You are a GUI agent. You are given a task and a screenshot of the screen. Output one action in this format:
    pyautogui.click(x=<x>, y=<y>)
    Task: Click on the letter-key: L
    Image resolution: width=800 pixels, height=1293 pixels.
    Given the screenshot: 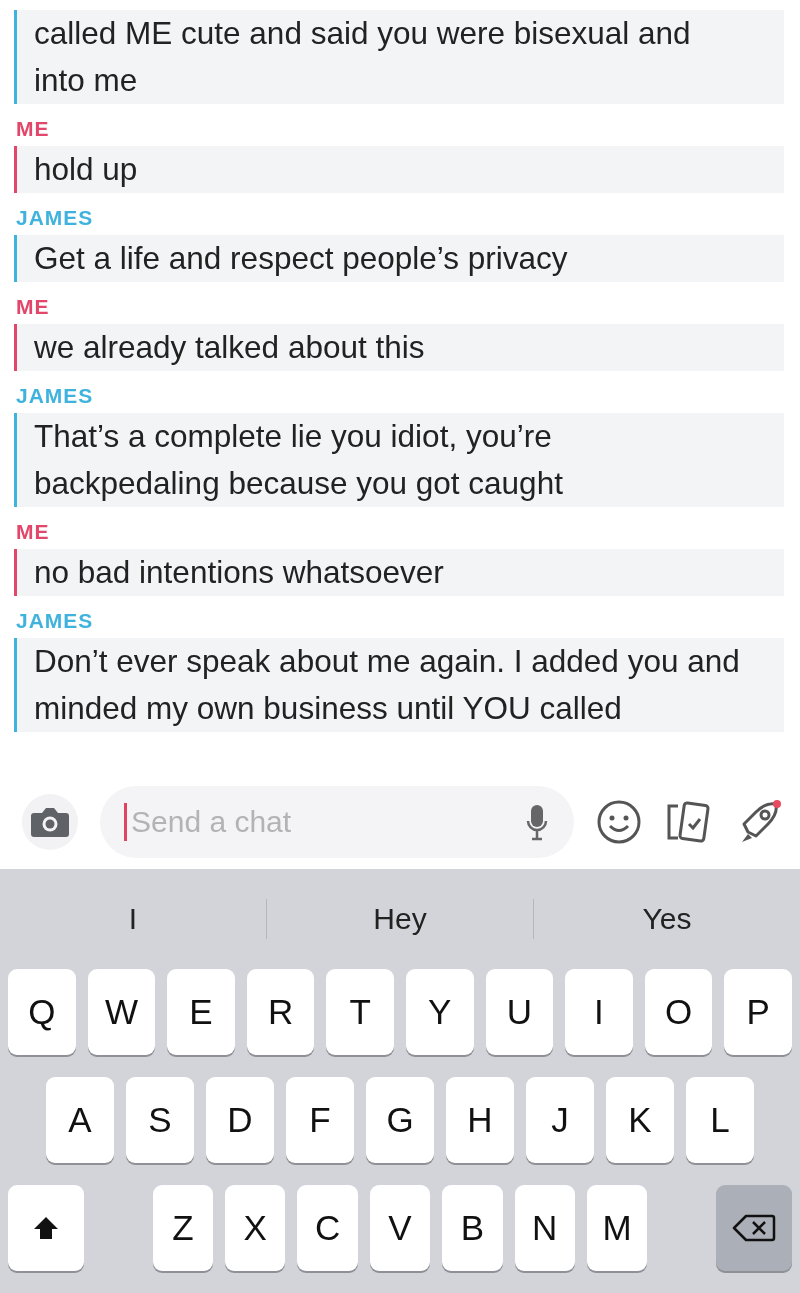 What is the action you would take?
    pyautogui.click(x=720, y=1120)
    